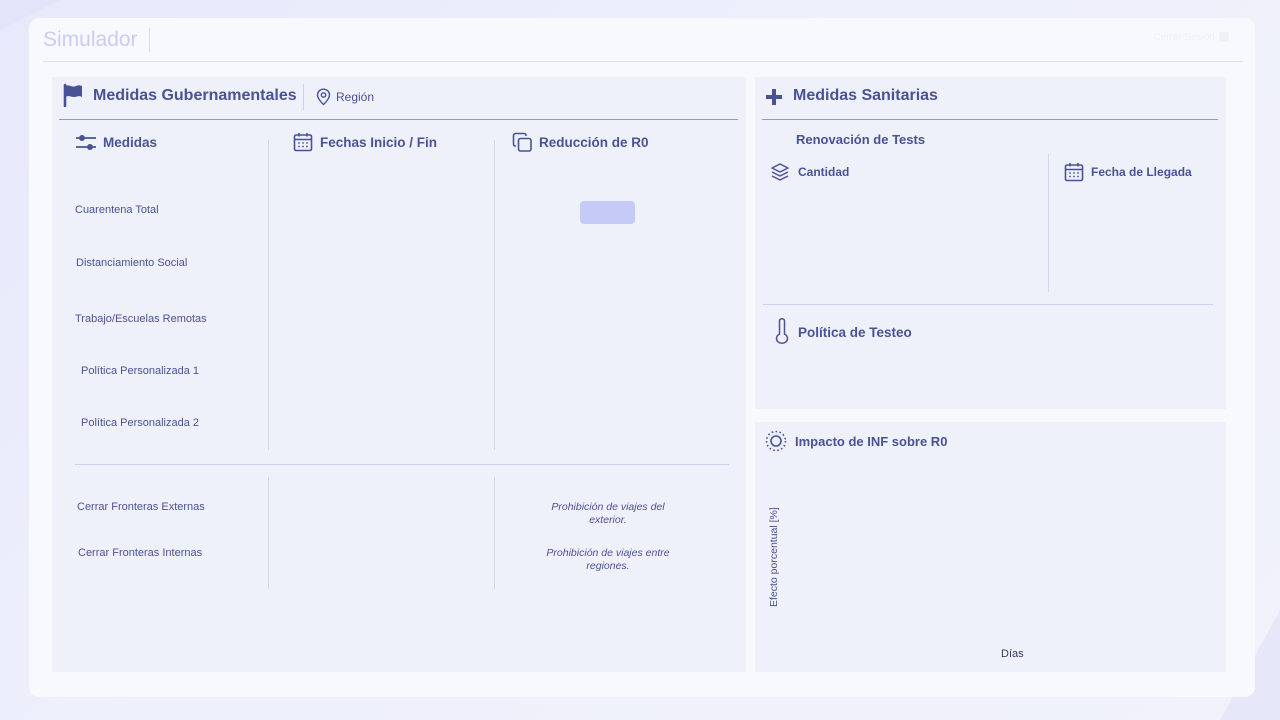 The height and width of the screenshot is (720, 1280). I want to click on top-bar-divider, so click(643, 61).